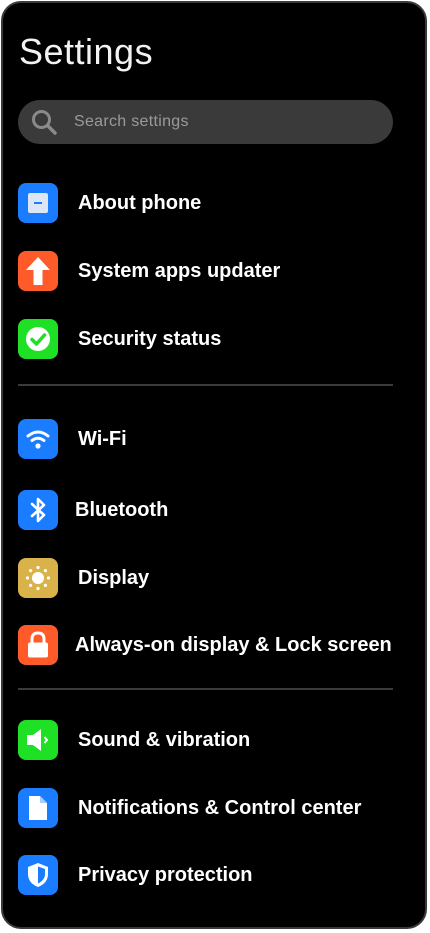  I want to click on settings-item-label: System apps updater, so click(179, 270).